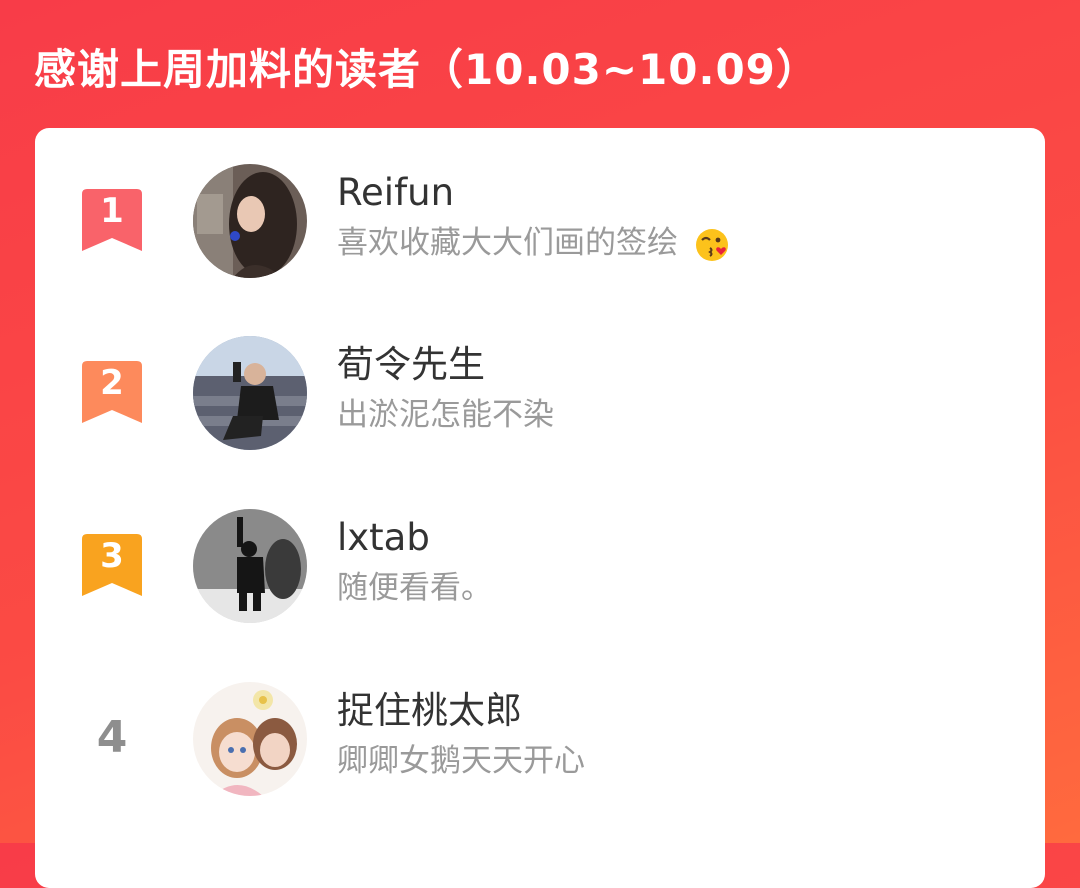 This screenshot has height=888, width=1080. I want to click on list-item: 1 Reifun 喜欢收藏大大们画的签绘, so click(540, 224).